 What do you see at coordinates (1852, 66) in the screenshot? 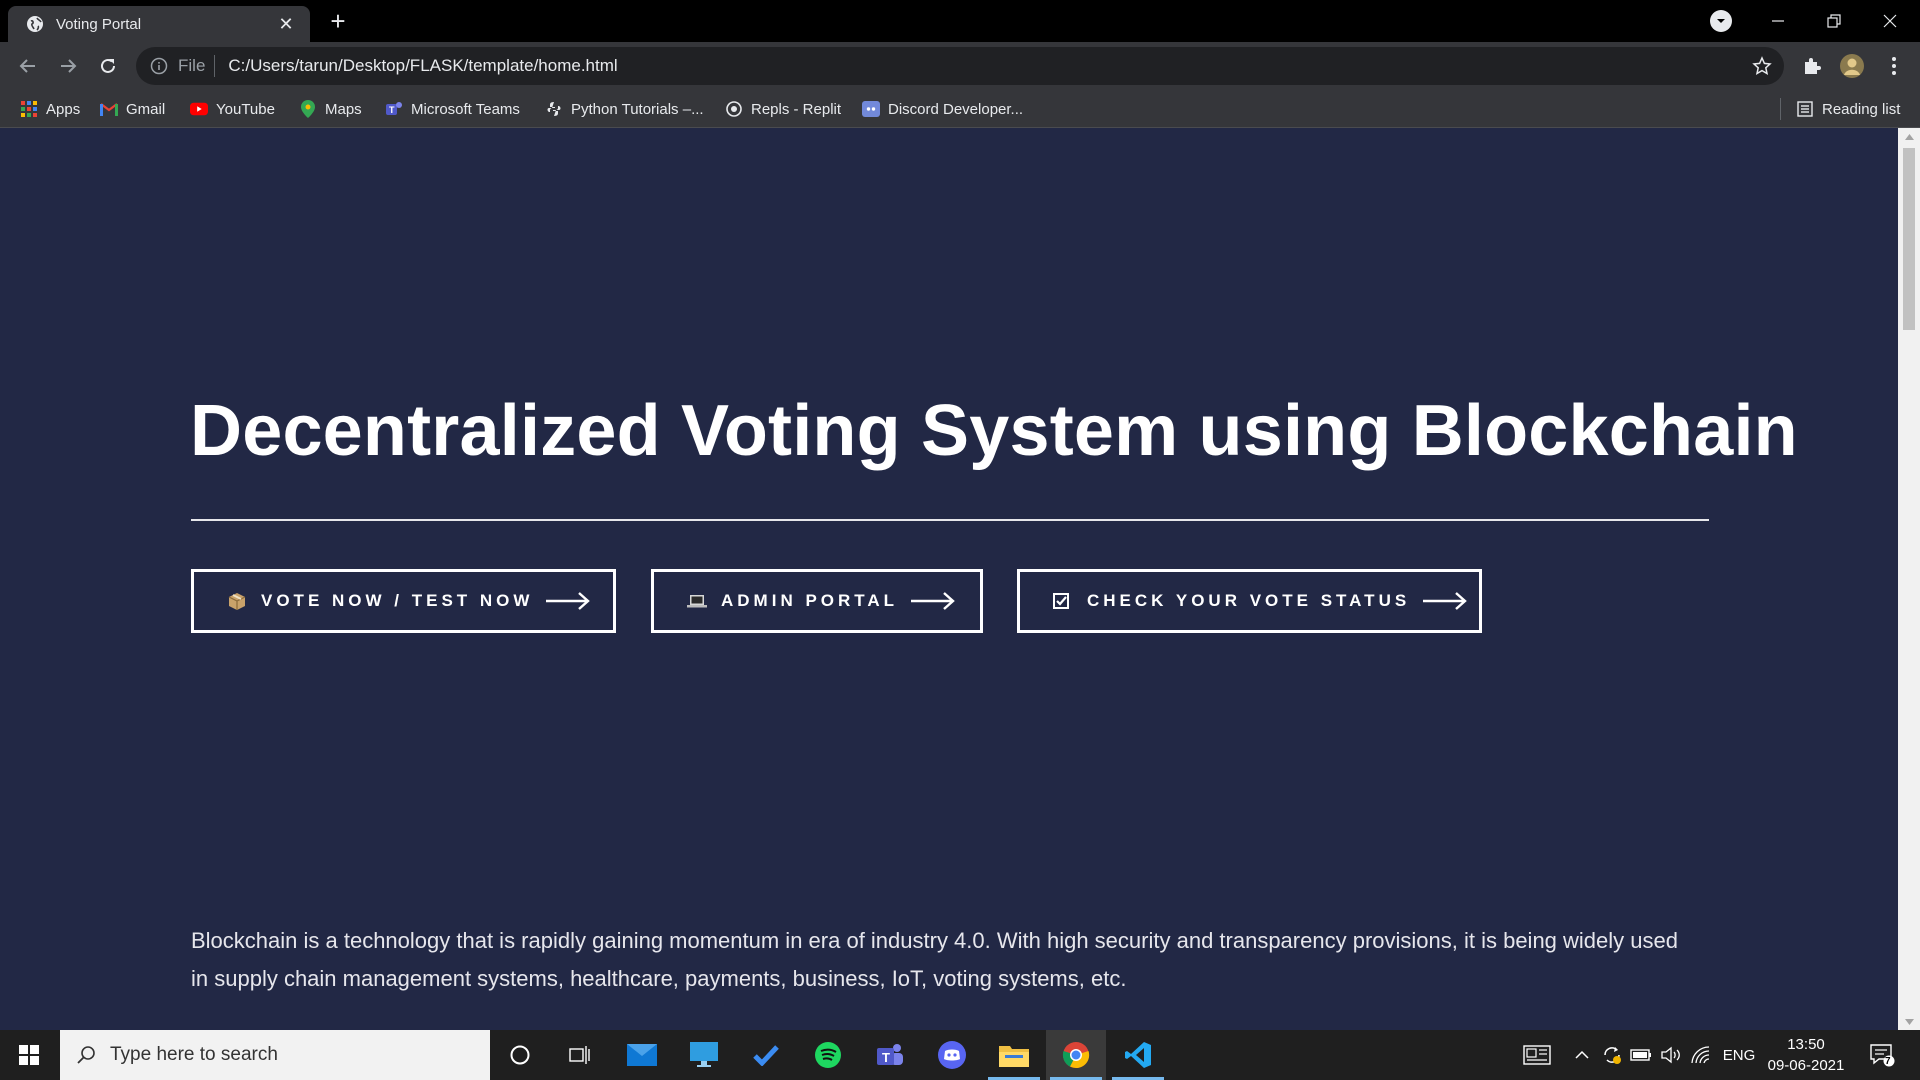
I see `profile-avatar` at bounding box center [1852, 66].